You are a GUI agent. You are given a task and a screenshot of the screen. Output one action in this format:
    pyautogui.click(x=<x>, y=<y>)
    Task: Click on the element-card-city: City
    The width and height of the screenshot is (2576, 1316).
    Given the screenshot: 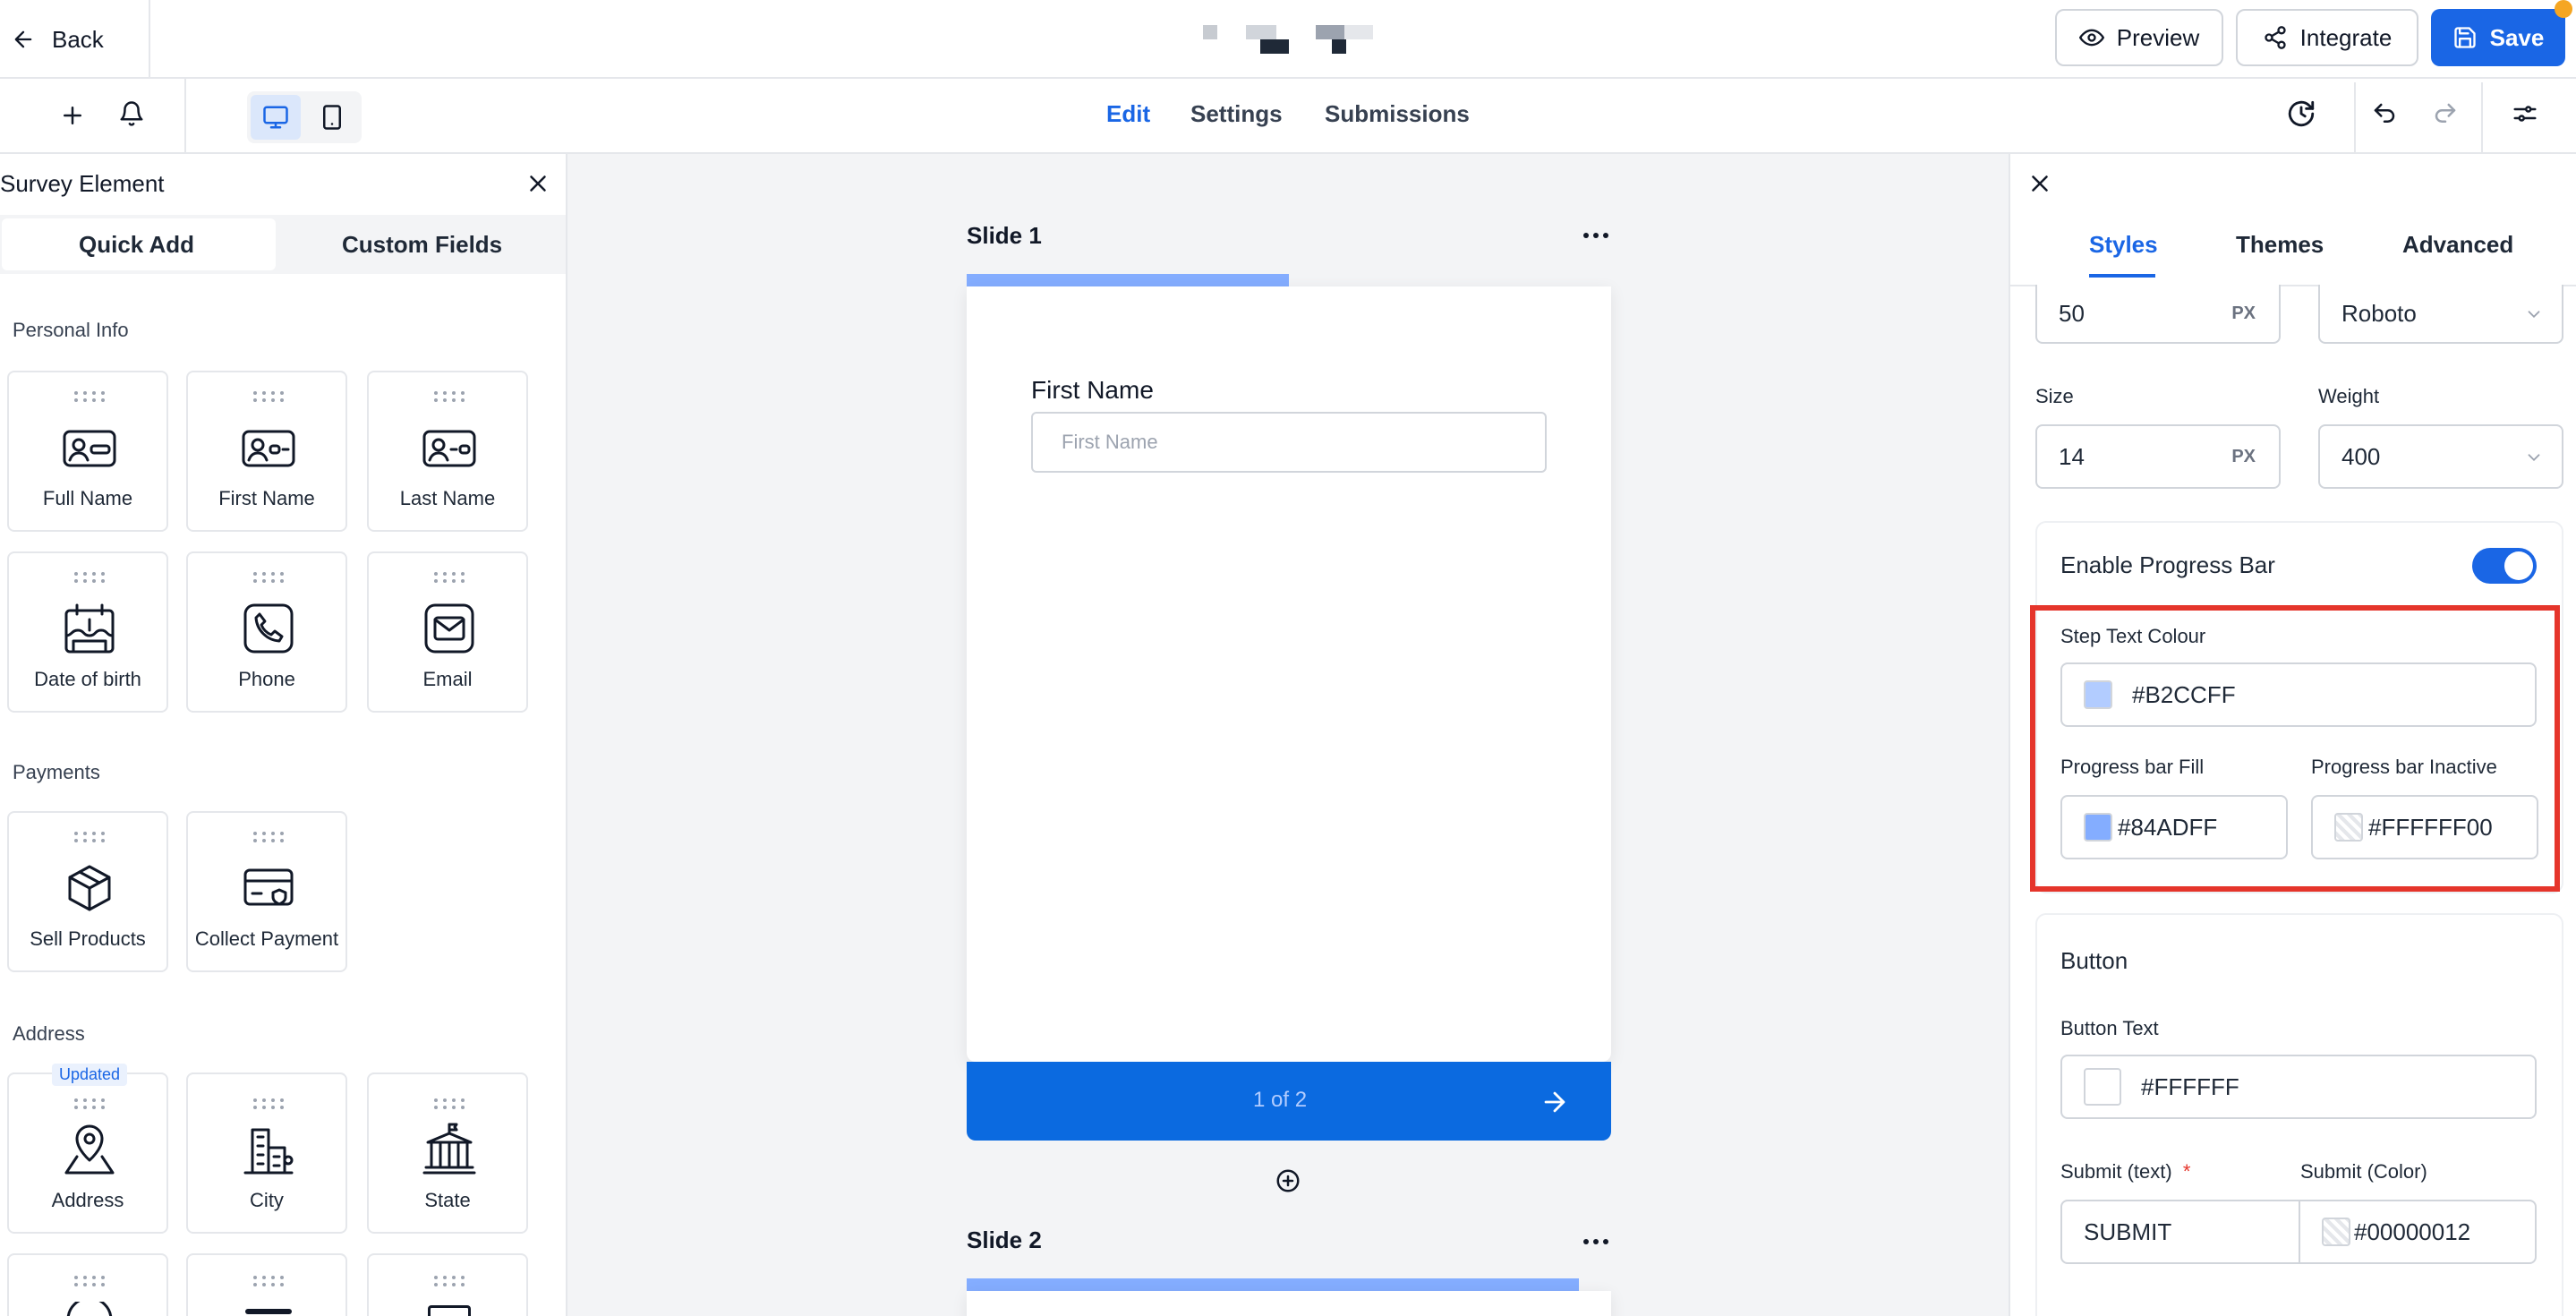 What is the action you would take?
    pyautogui.click(x=266, y=1153)
    